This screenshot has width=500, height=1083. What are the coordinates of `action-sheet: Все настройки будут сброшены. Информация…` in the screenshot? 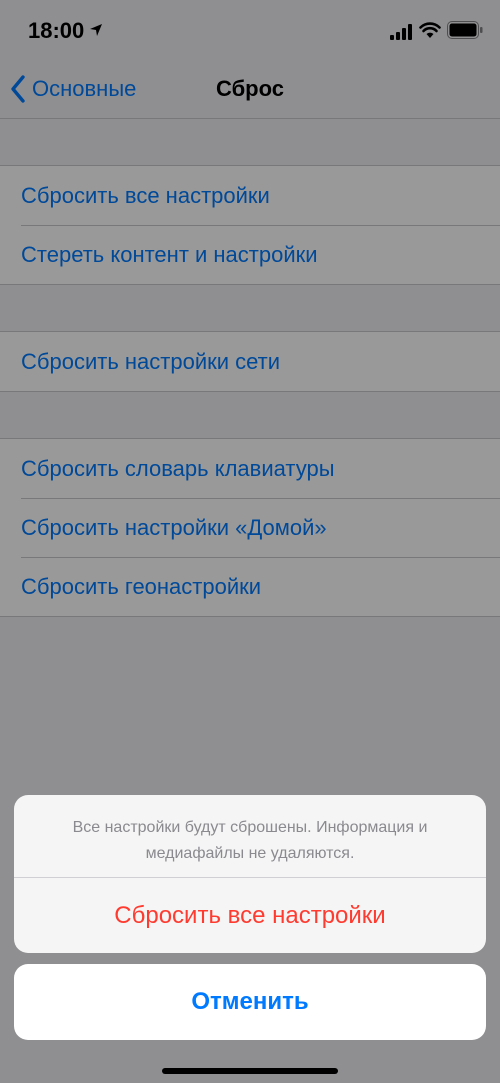 It's located at (250, 874).